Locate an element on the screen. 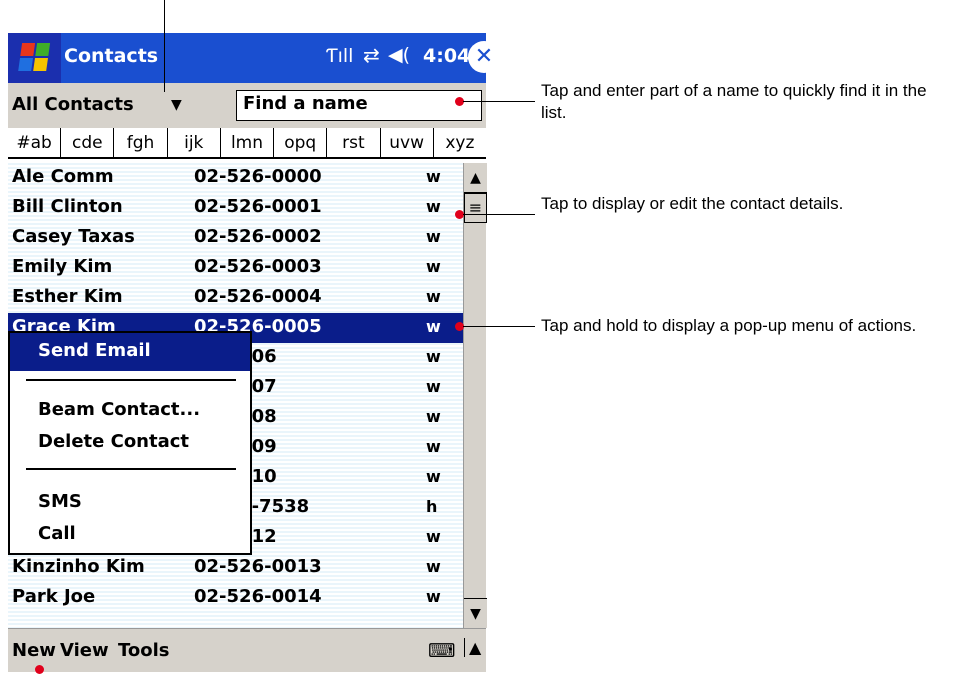 The width and height of the screenshot is (965, 674). tab-lmn: lmn is located at coordinates (248, 142).